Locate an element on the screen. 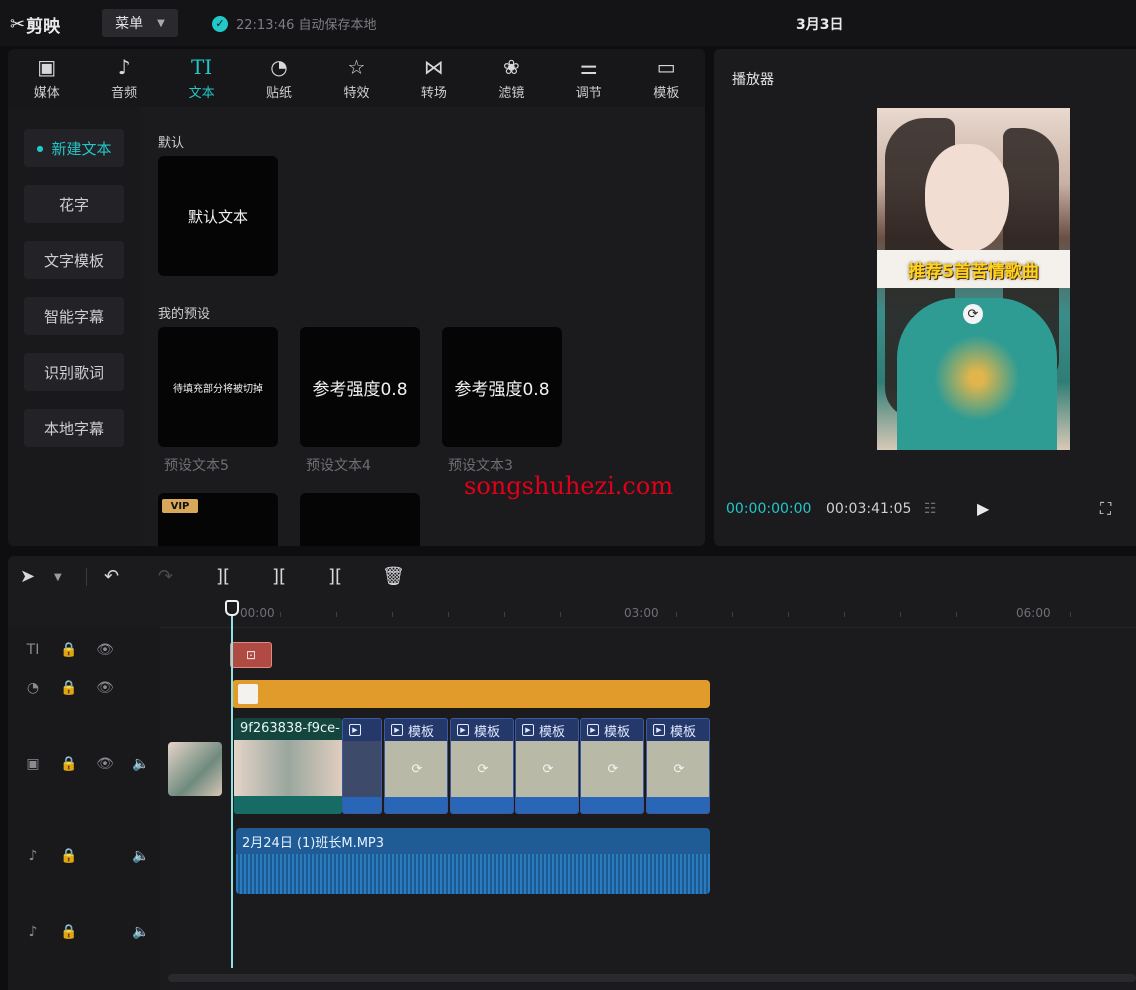 The width and height of the screenshot is (1136, 990). tab-adjust: ⚌ 调节 is located at coordinates (588, 78).